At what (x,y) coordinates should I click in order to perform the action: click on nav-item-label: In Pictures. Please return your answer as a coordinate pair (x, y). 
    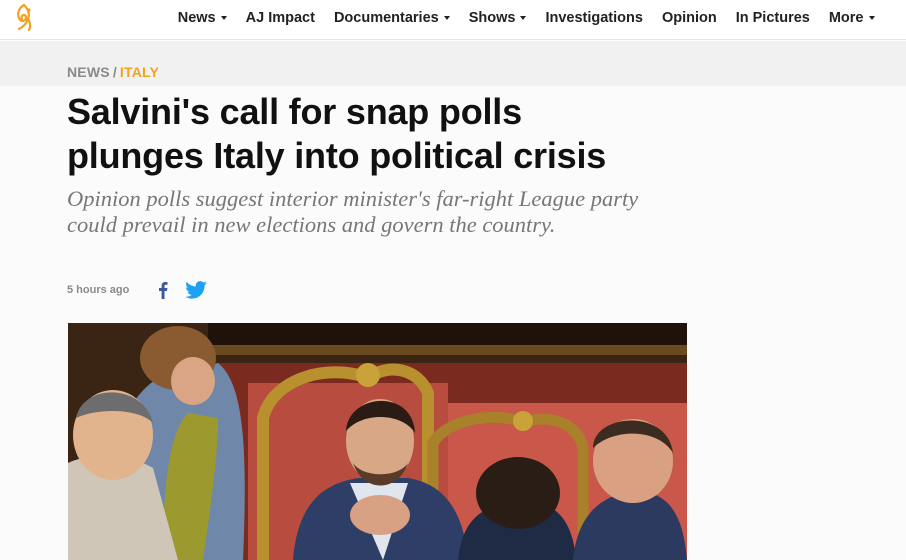
    Looking at the image, I should click on (772, 18).